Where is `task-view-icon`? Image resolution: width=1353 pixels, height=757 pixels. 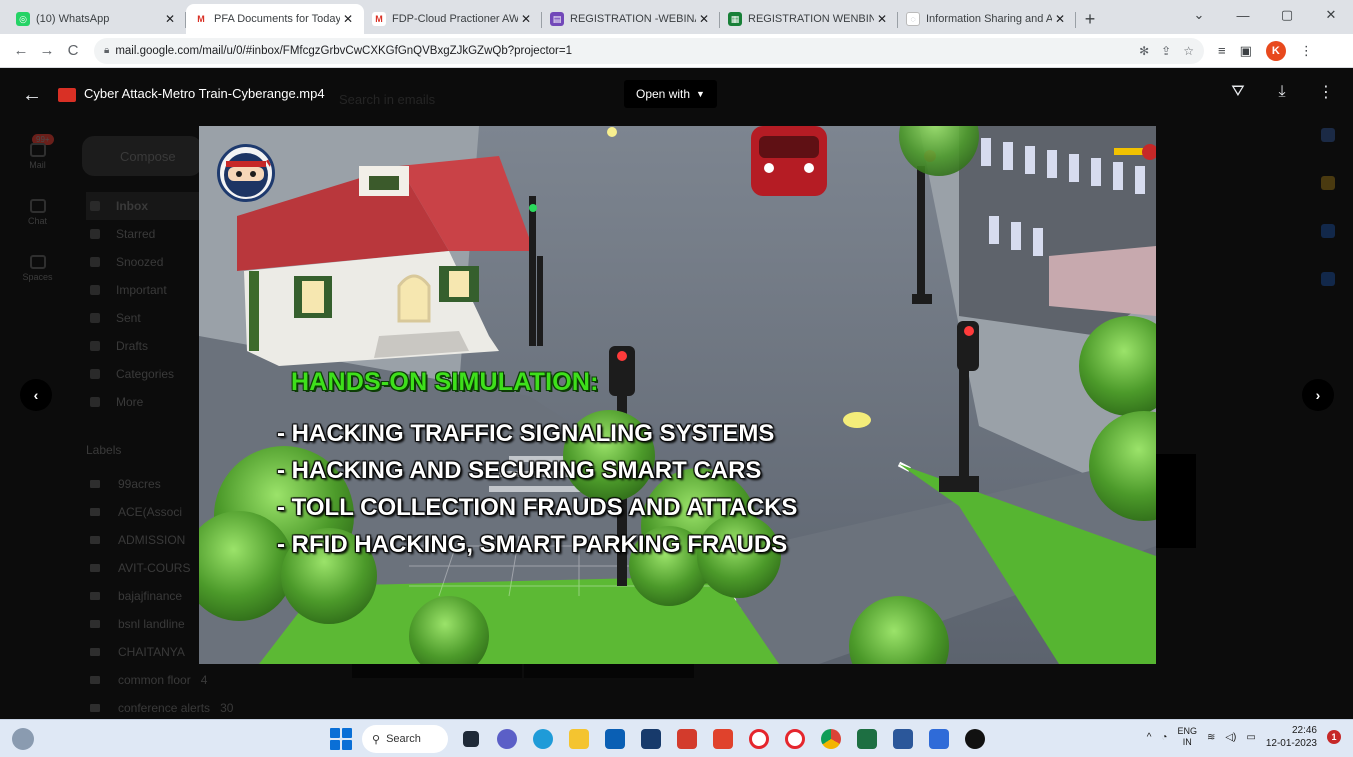 task-view-icon is located at coordinates (471, 739).